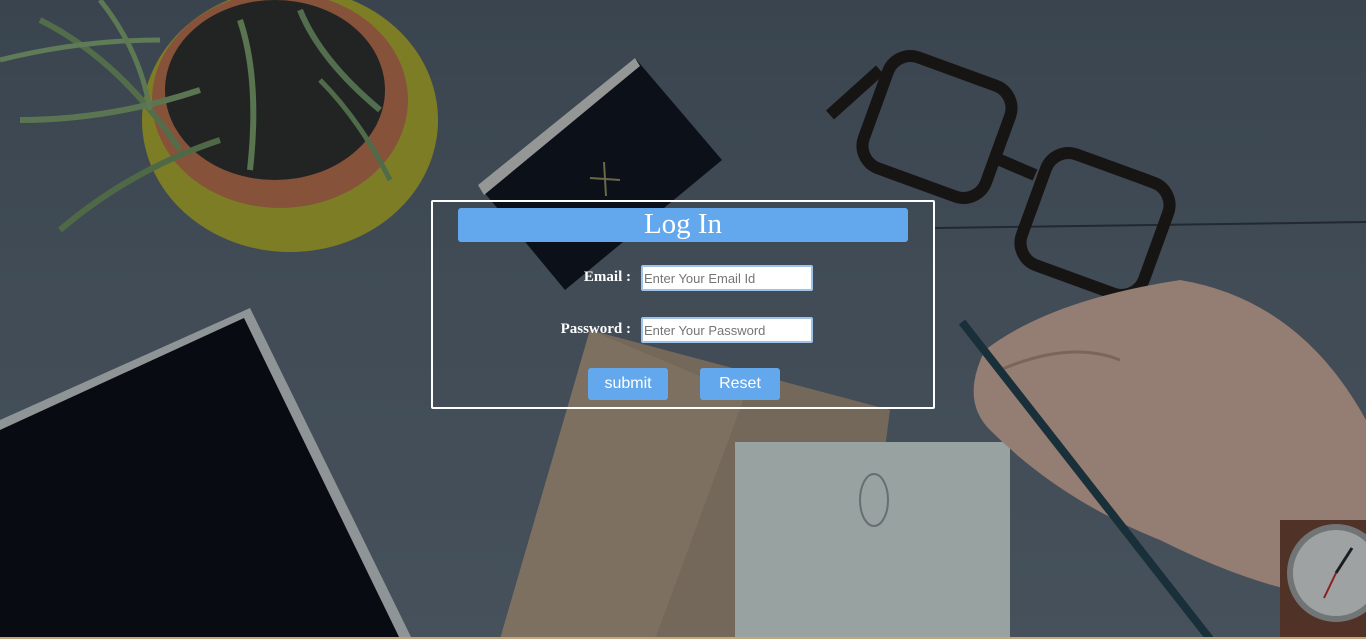 The image size is (1366, 639). Describe the element at coordinates (740, 384) in the screenshot. I see `reset-button: Reset` at that location.